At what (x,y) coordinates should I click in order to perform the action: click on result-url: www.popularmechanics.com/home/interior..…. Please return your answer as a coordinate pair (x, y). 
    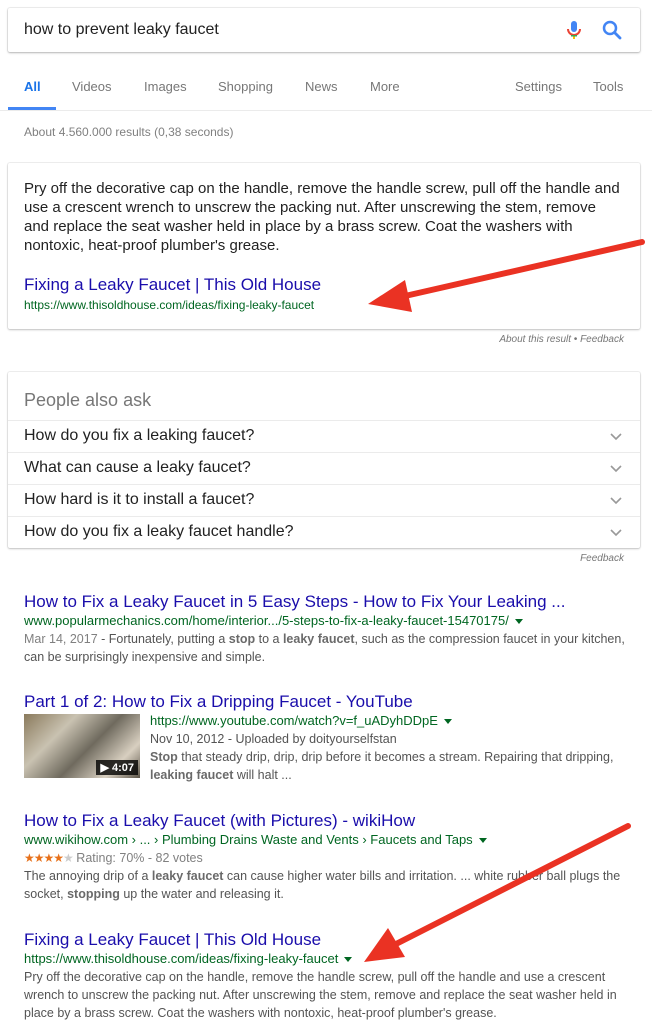
    Looking at the image, I should click on (329, 621).